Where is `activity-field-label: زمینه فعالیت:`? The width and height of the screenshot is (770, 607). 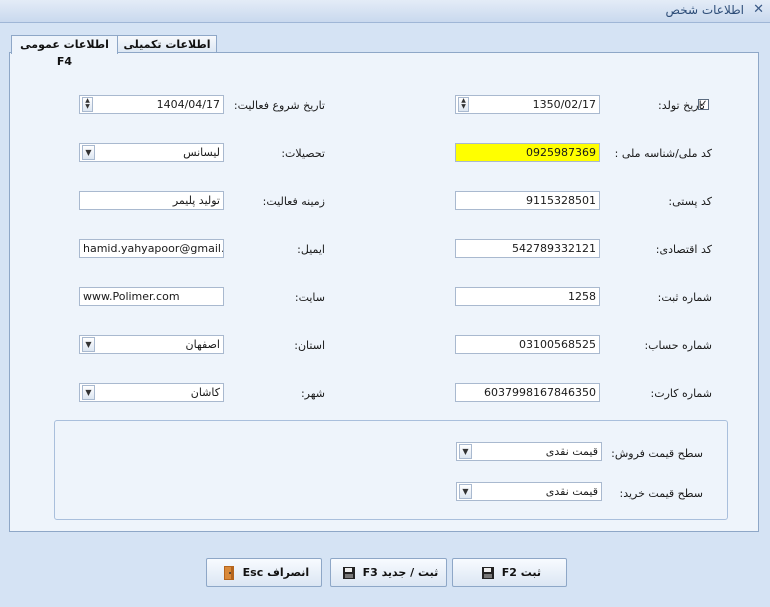 activity-field-label: زمینه فعالیت: is located at coordinates (293, 201).